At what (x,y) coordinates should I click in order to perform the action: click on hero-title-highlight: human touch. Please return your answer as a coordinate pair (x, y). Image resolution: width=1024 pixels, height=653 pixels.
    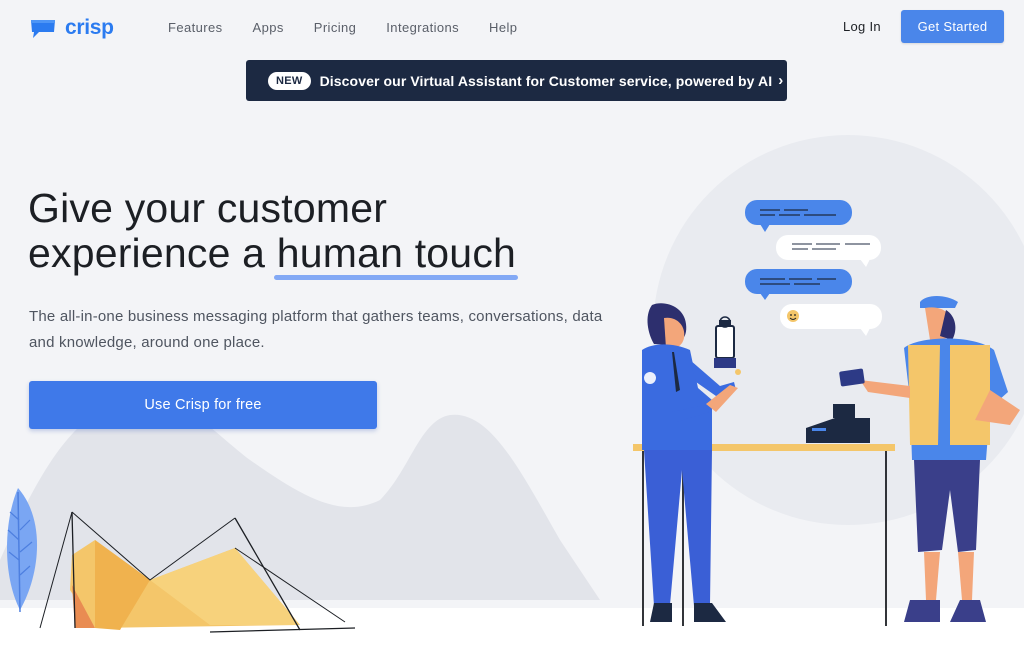
    Looking at the image, I should click on (396, 255).